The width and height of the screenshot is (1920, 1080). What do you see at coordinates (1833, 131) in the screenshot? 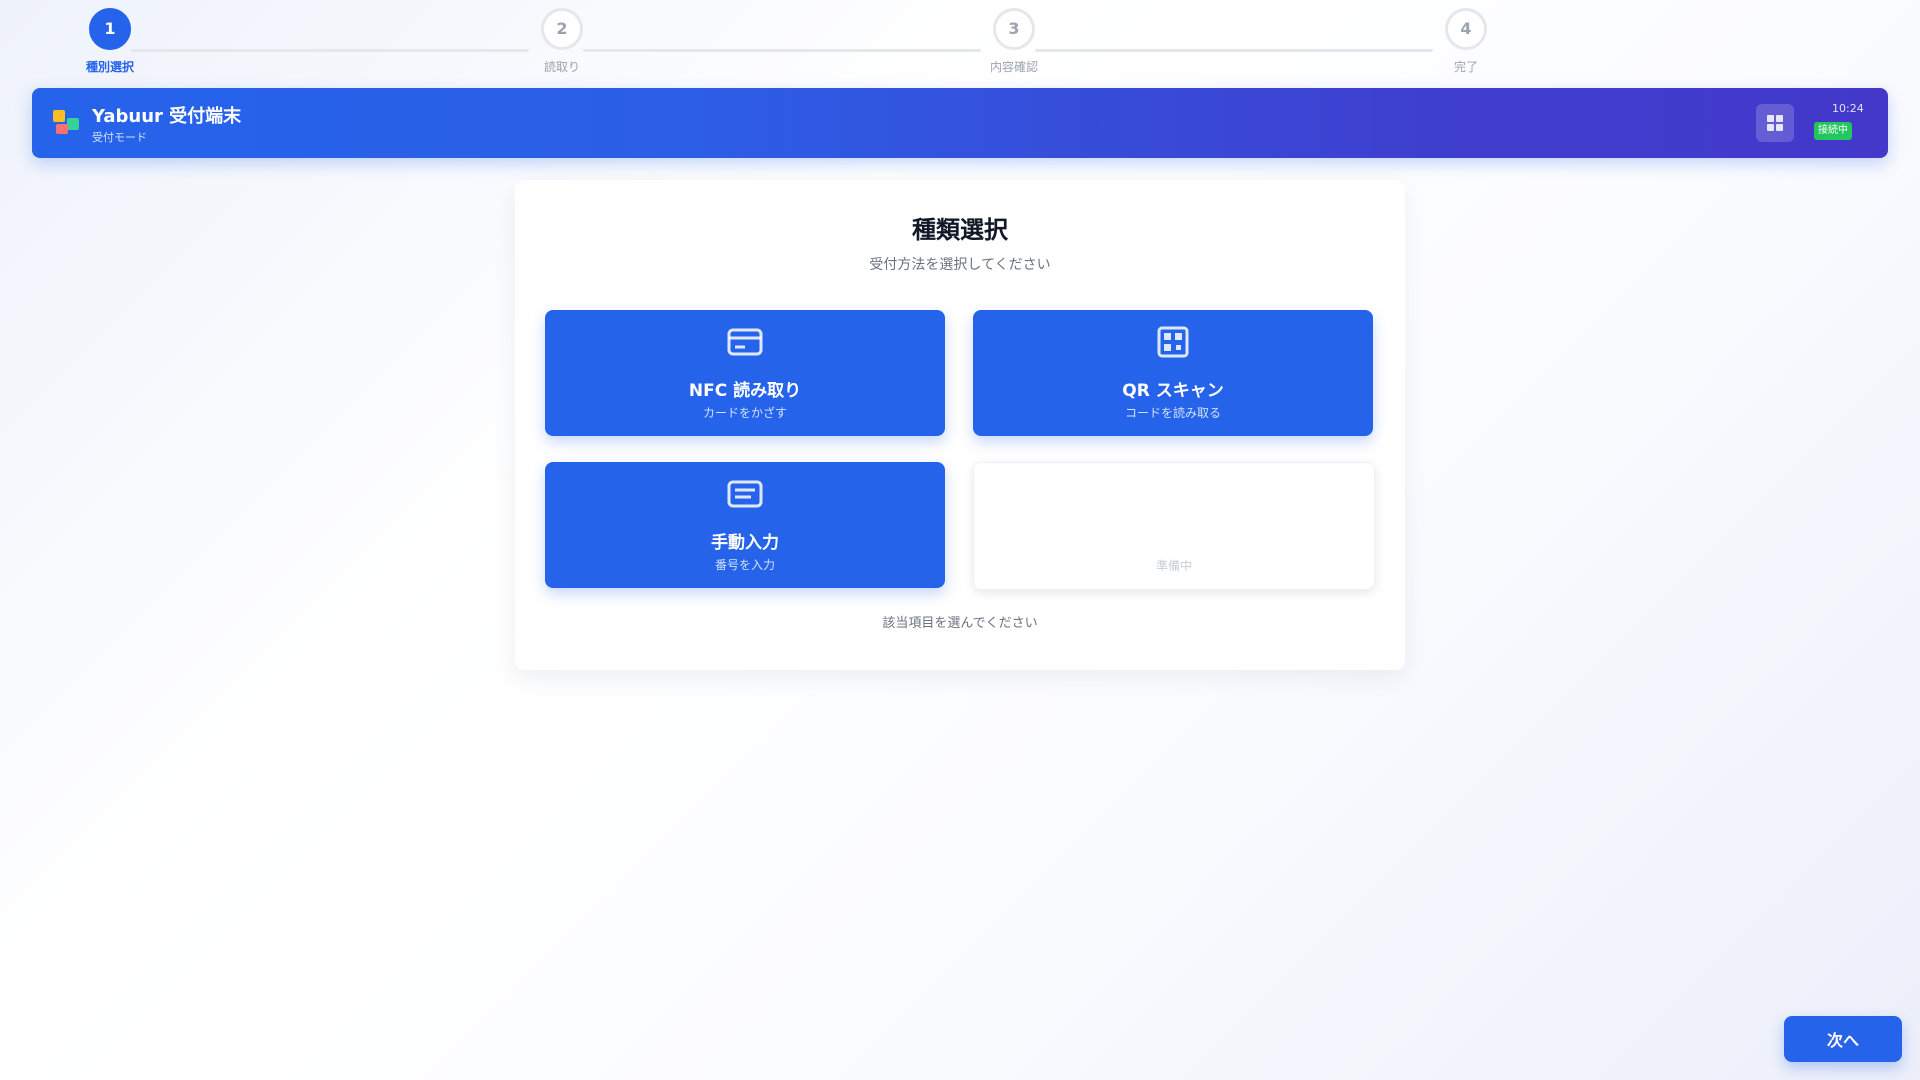
I see `status-badge: 接続中` at bounding box center [1833, 131].